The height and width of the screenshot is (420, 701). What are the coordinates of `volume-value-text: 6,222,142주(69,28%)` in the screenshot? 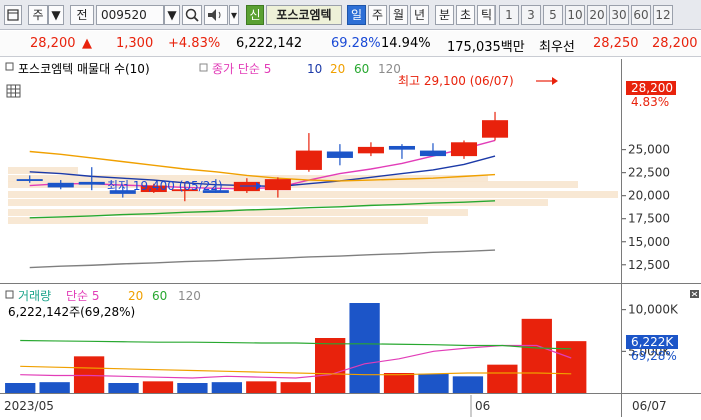 It's located at (71, 312).